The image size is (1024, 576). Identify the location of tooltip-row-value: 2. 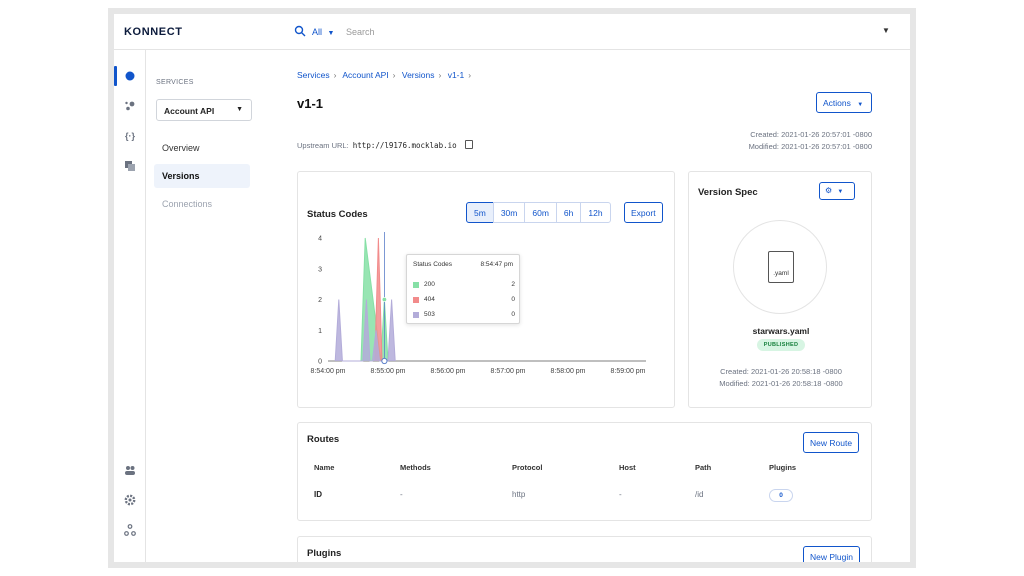
(513, 284).